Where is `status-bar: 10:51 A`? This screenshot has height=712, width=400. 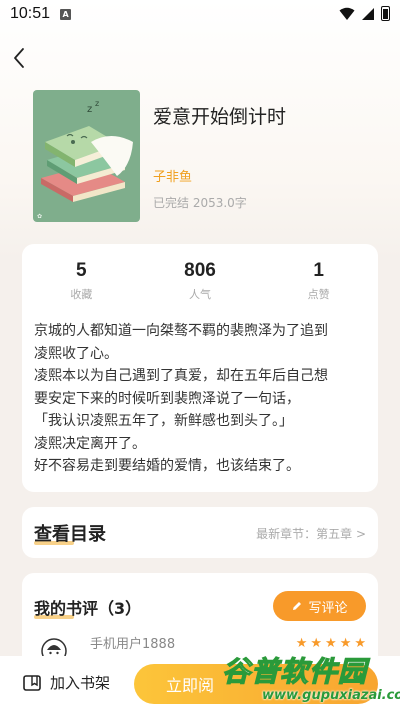 status-bar: 10:51 A is located at coordinates (200, 14).